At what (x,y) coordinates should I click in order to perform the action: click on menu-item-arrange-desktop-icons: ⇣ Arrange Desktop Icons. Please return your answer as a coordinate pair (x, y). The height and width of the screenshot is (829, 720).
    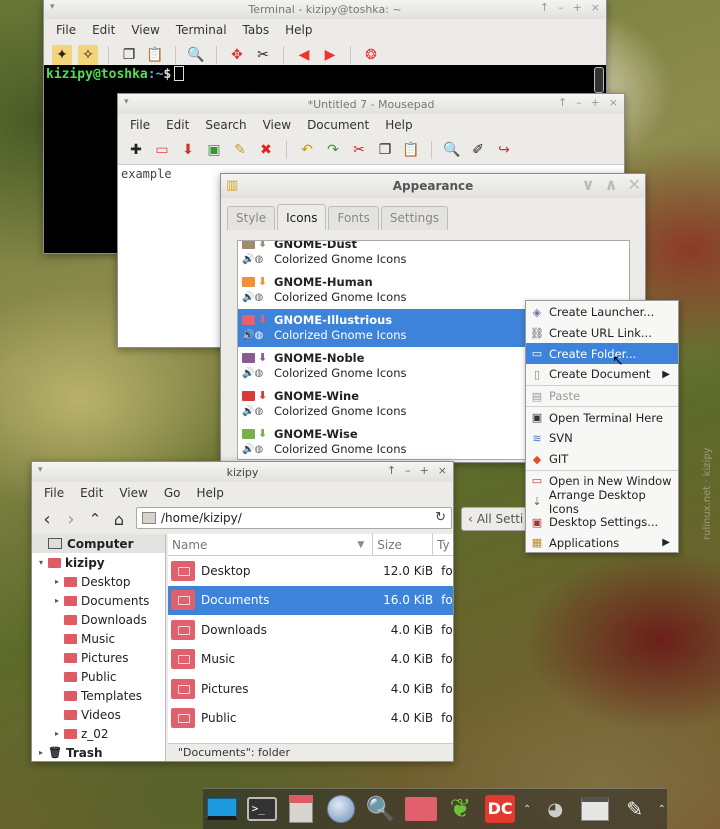
    Looking at the image, I should click on (602, 502).